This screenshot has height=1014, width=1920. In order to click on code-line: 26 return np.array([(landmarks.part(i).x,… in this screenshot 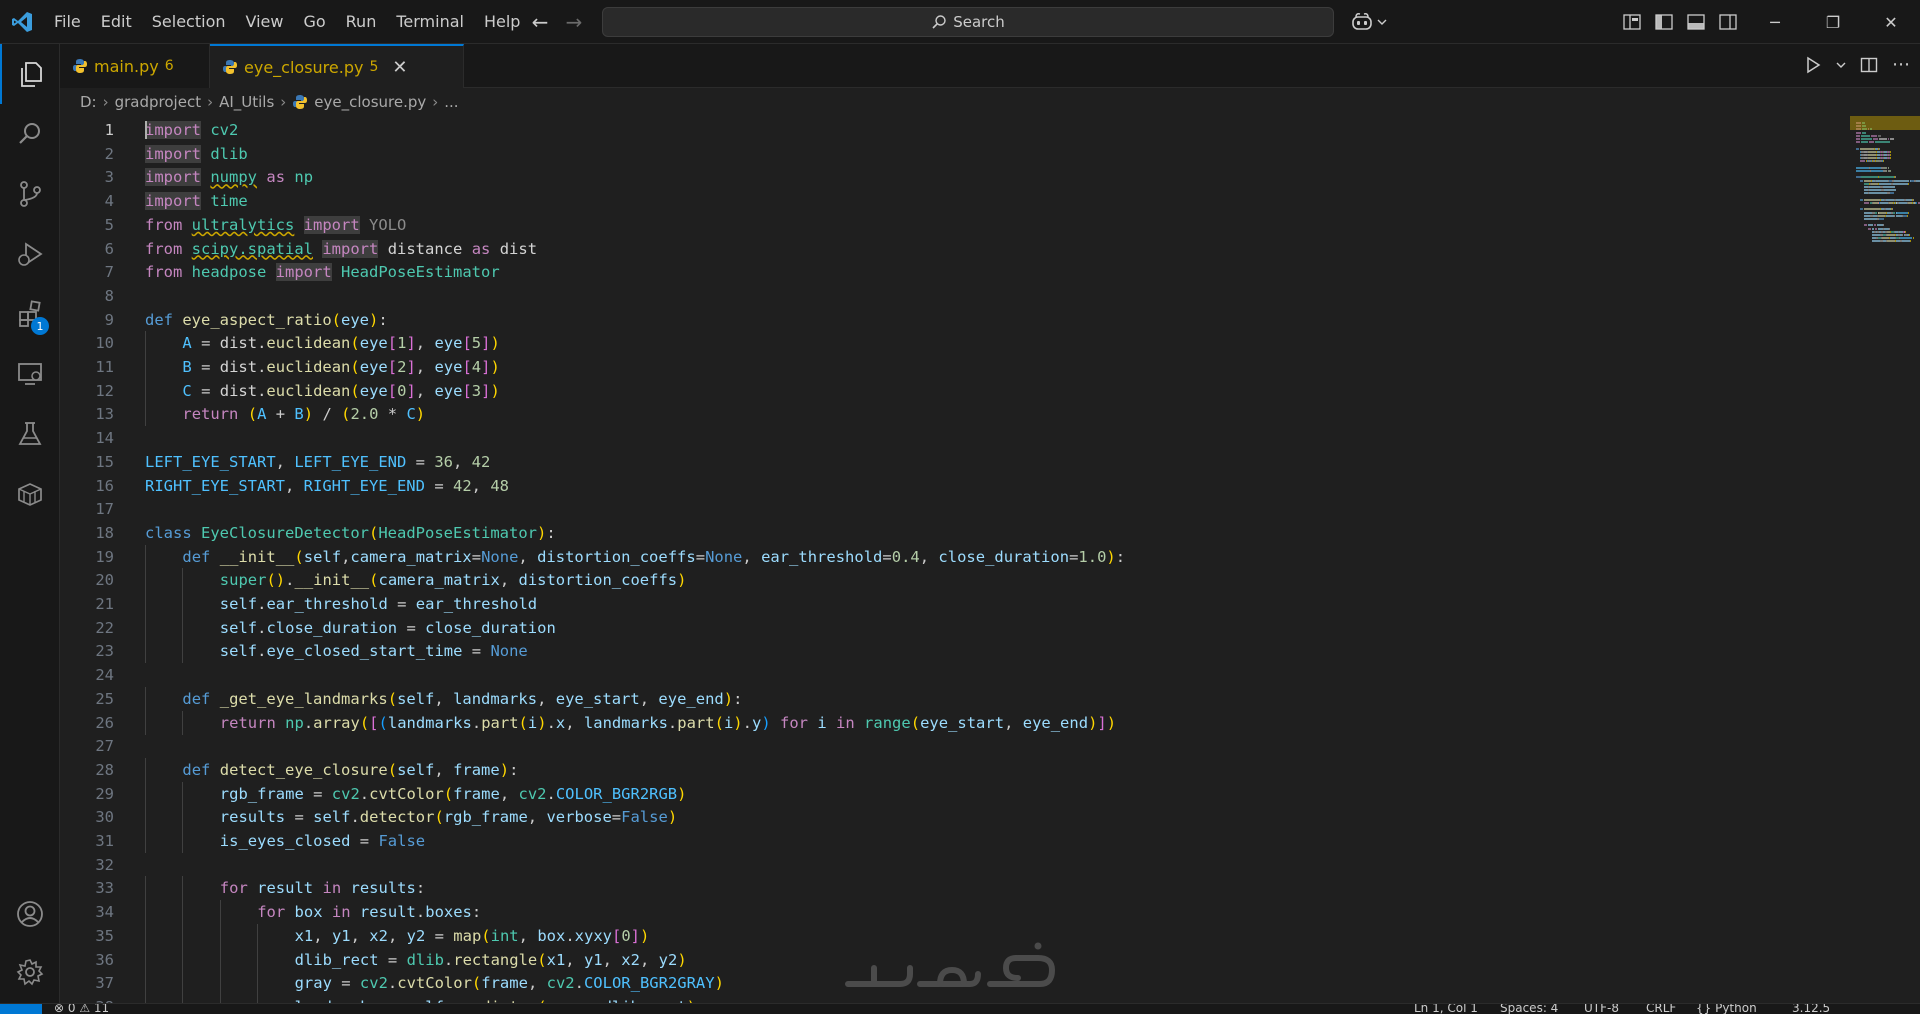, I will do `click(925, 722)`.